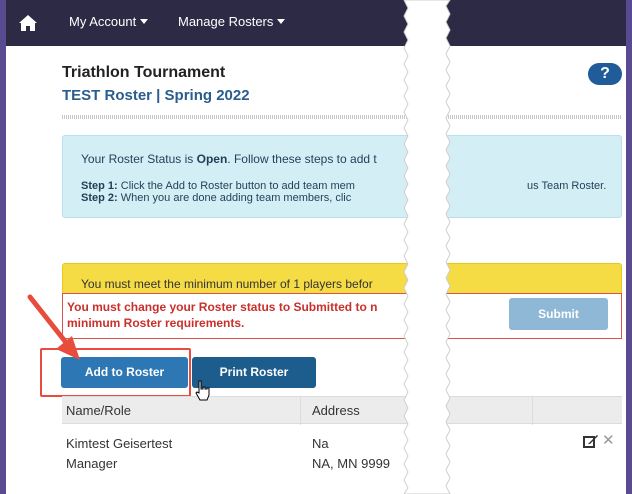 Image resolution: width=632 pixels, height=494 pixels. I want to click on nav-my-account-label: My Account, so click(103, 21).